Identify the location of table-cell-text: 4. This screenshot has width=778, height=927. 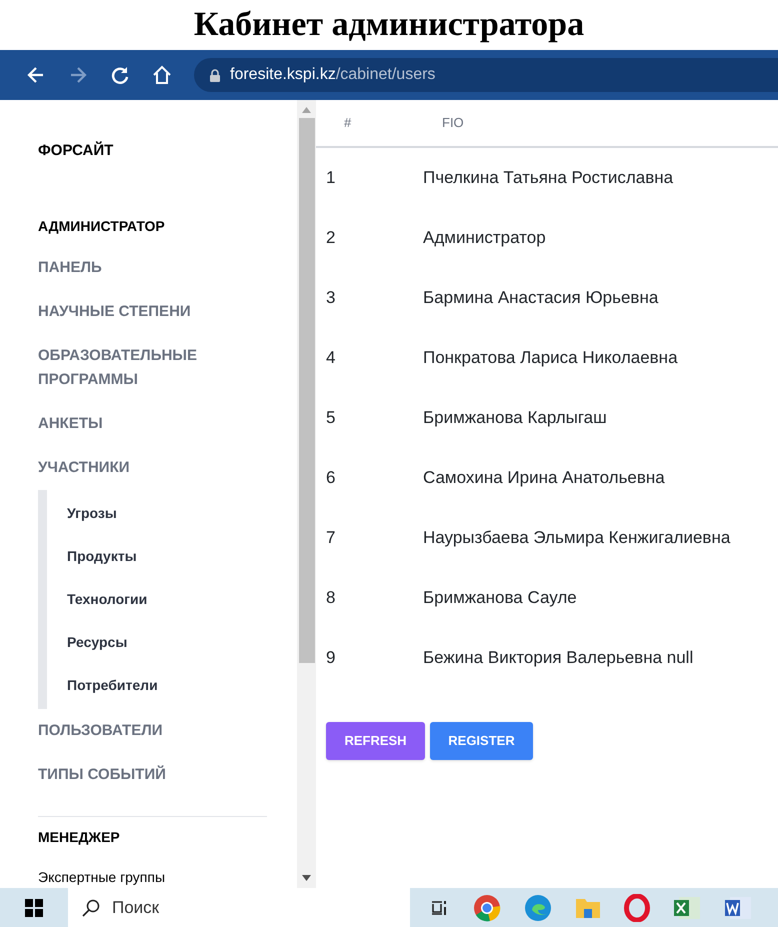
(330, 358).